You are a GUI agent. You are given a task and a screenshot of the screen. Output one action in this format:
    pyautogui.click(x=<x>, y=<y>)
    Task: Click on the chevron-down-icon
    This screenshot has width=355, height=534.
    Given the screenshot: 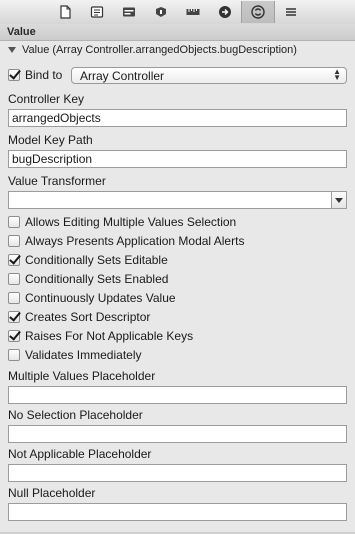 What is the action you would take?
    pyautogui.click(x=339, y=200)
    